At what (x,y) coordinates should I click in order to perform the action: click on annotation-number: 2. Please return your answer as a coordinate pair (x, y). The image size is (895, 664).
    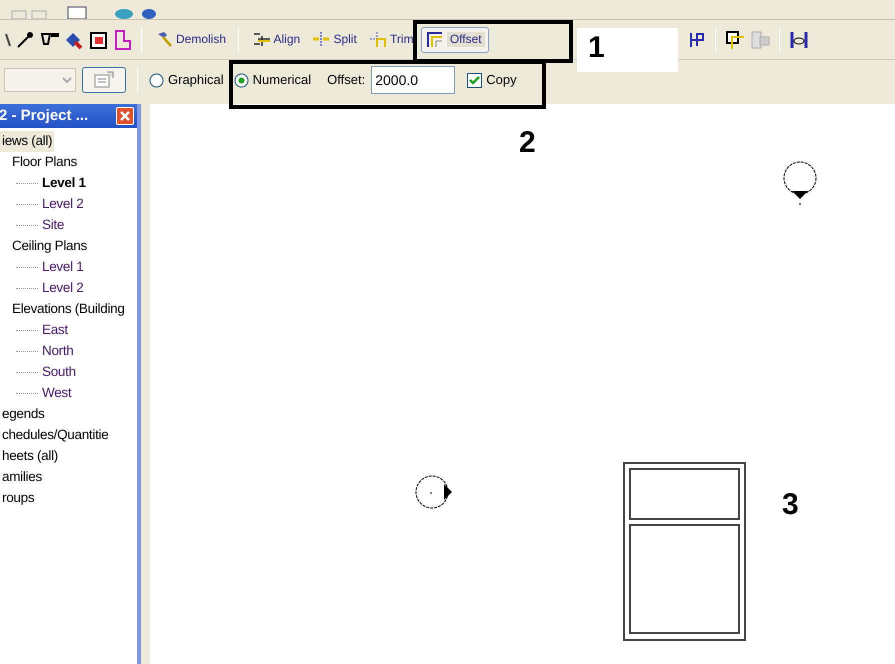
    Looking at the image, I should click on (527, 143).